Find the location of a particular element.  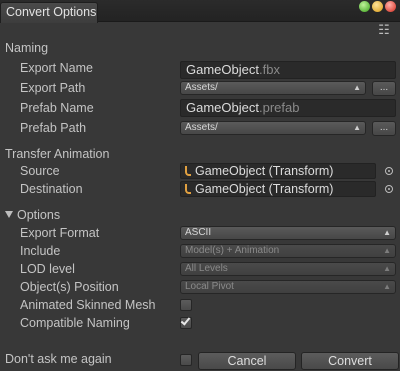

cancel-button: Cancel is located at coordinates (247, 361).